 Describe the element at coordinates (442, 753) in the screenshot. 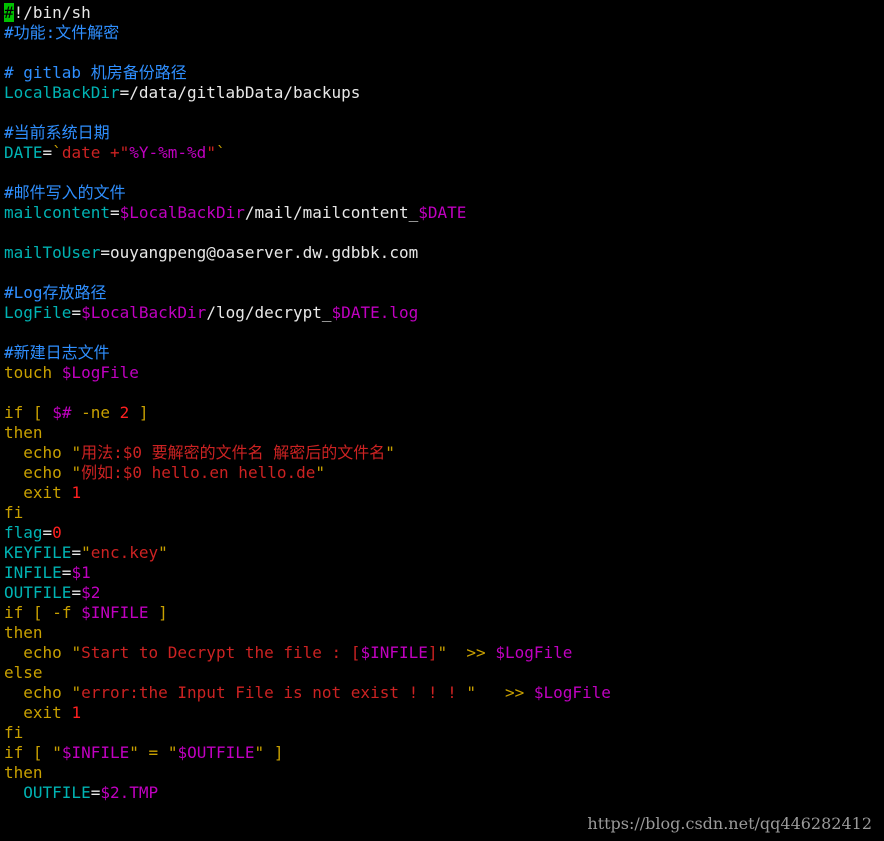

I see `code-line: if [ "$INFILE" = "$OUTFILE" ]` at that location.